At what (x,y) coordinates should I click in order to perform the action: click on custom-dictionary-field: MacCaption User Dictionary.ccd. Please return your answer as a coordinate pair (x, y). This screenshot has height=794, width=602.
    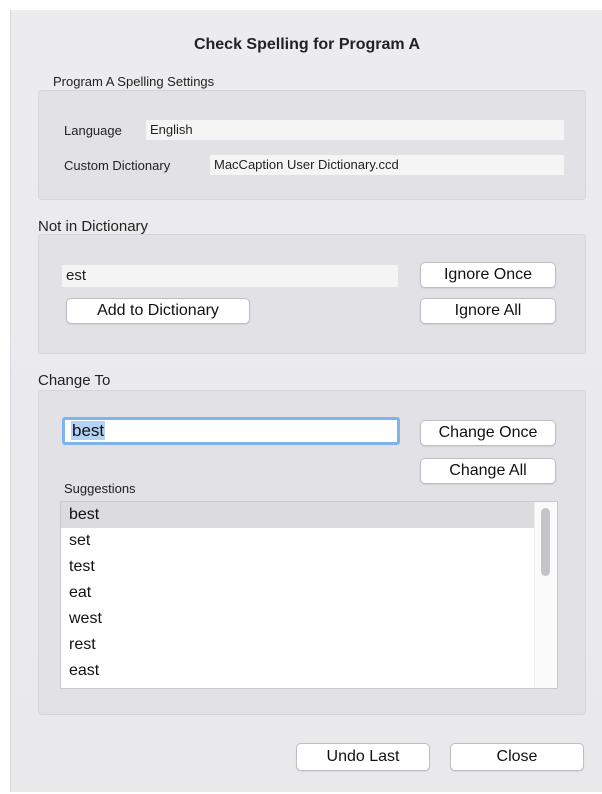
    Looking at the image, I should click on (387, 165).